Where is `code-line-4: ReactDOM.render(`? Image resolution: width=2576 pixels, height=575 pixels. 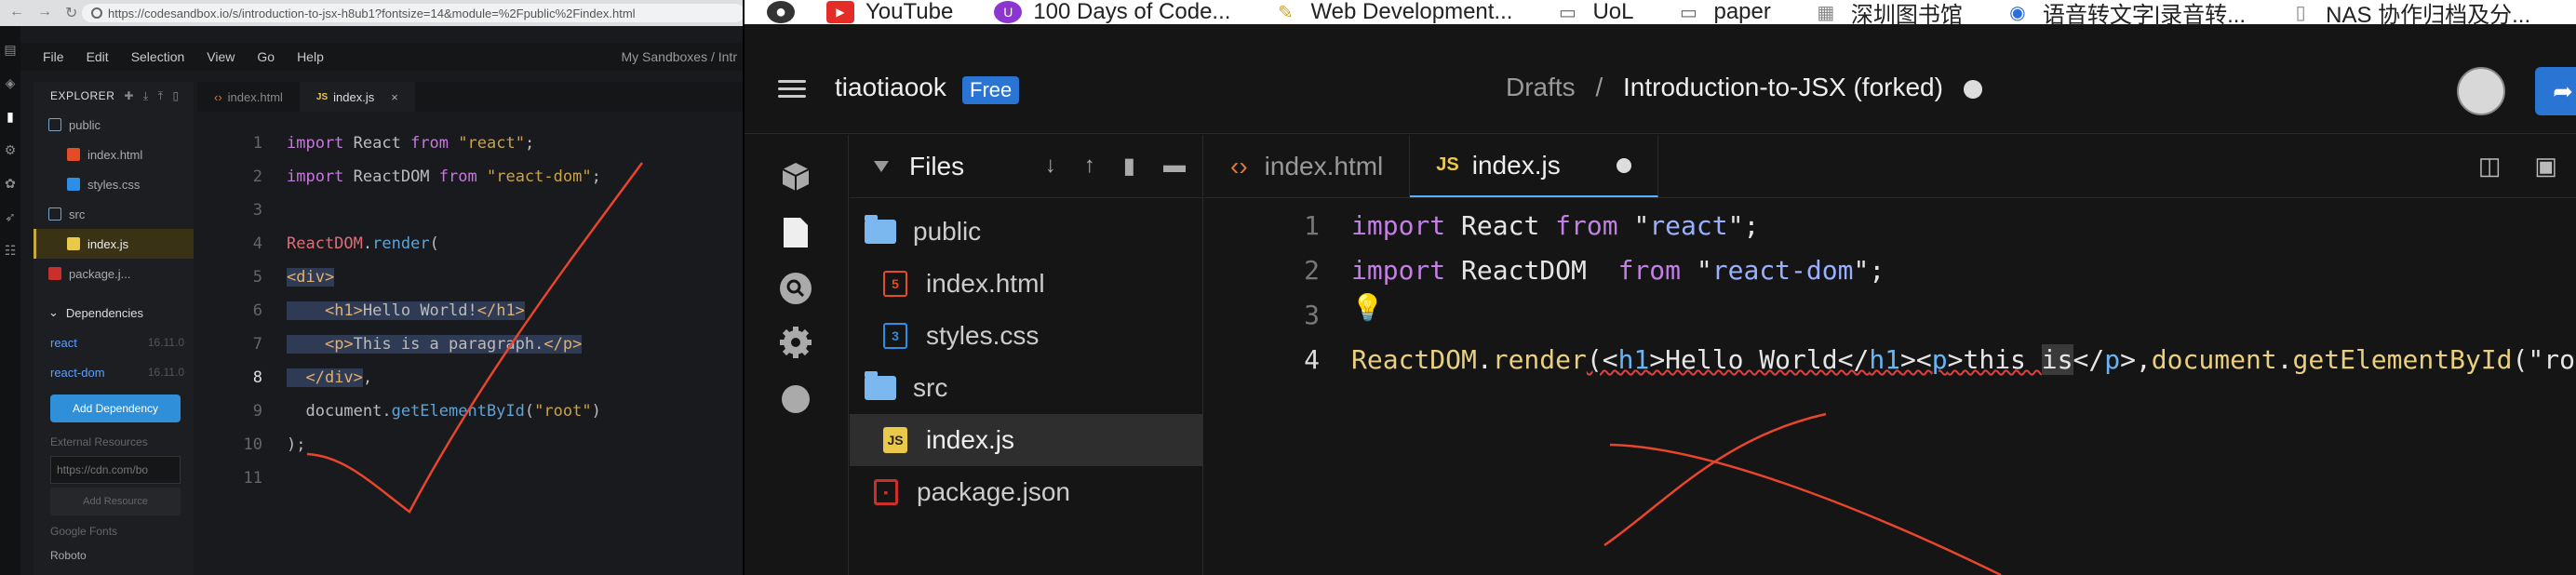
code-line-4: ReactDOM.render( is located at coordinates (363, 244).